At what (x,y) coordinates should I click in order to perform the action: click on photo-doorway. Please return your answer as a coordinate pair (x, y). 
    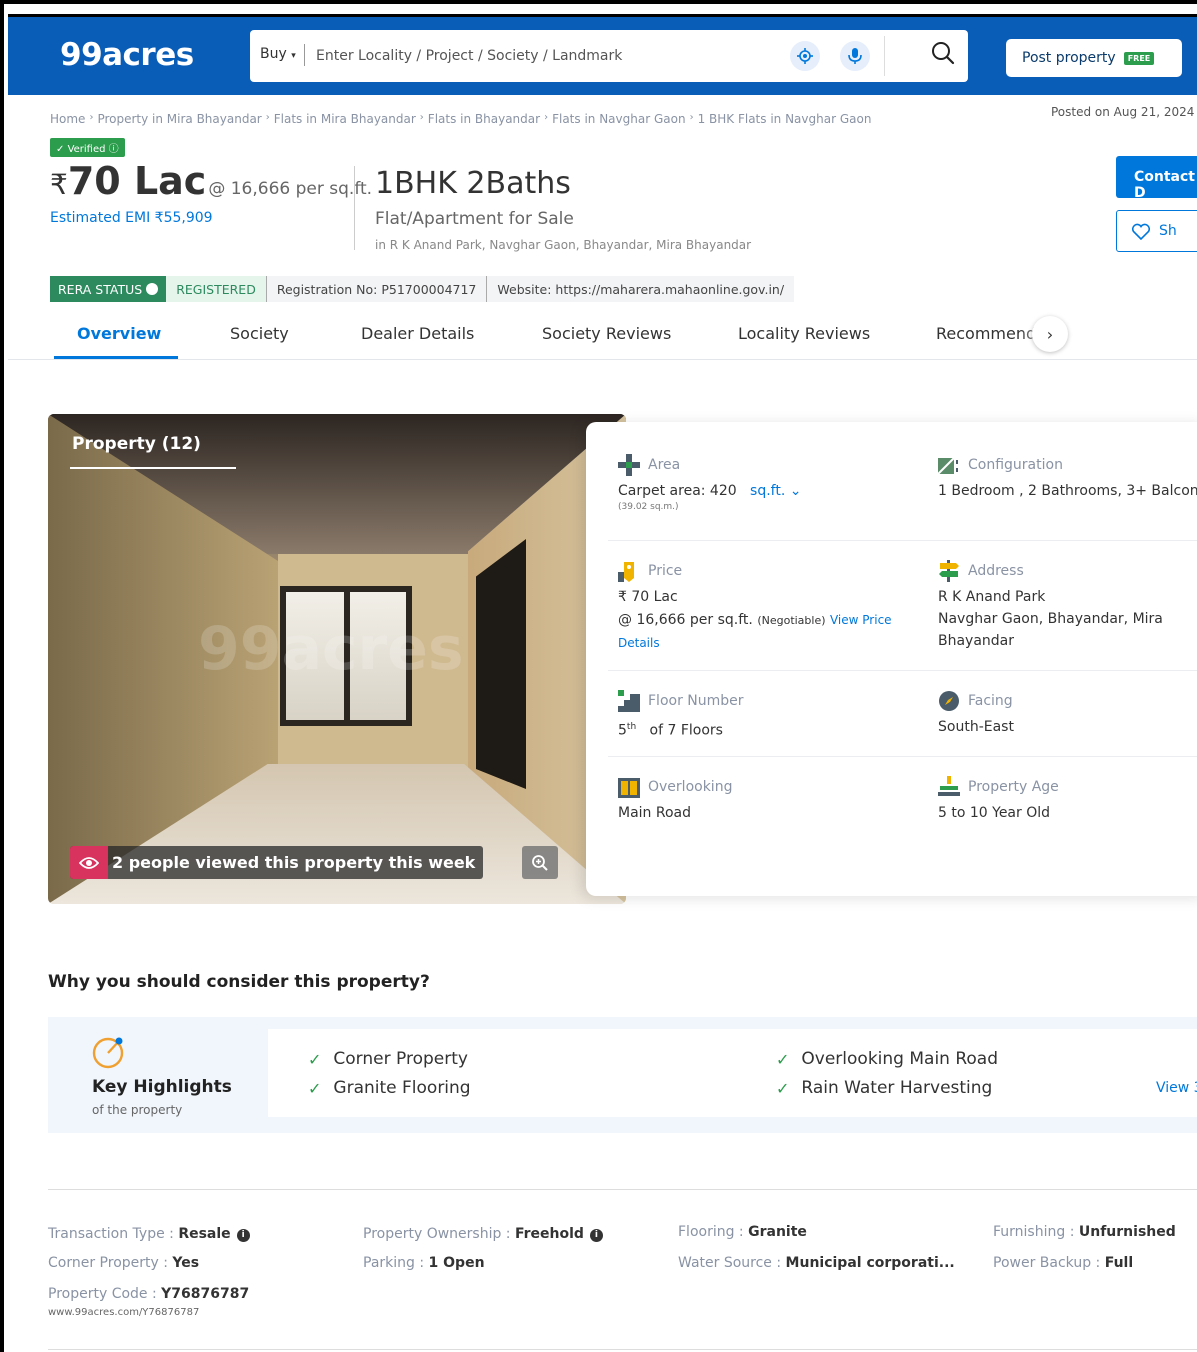
    Looking at the image, I should click on (501, 664).